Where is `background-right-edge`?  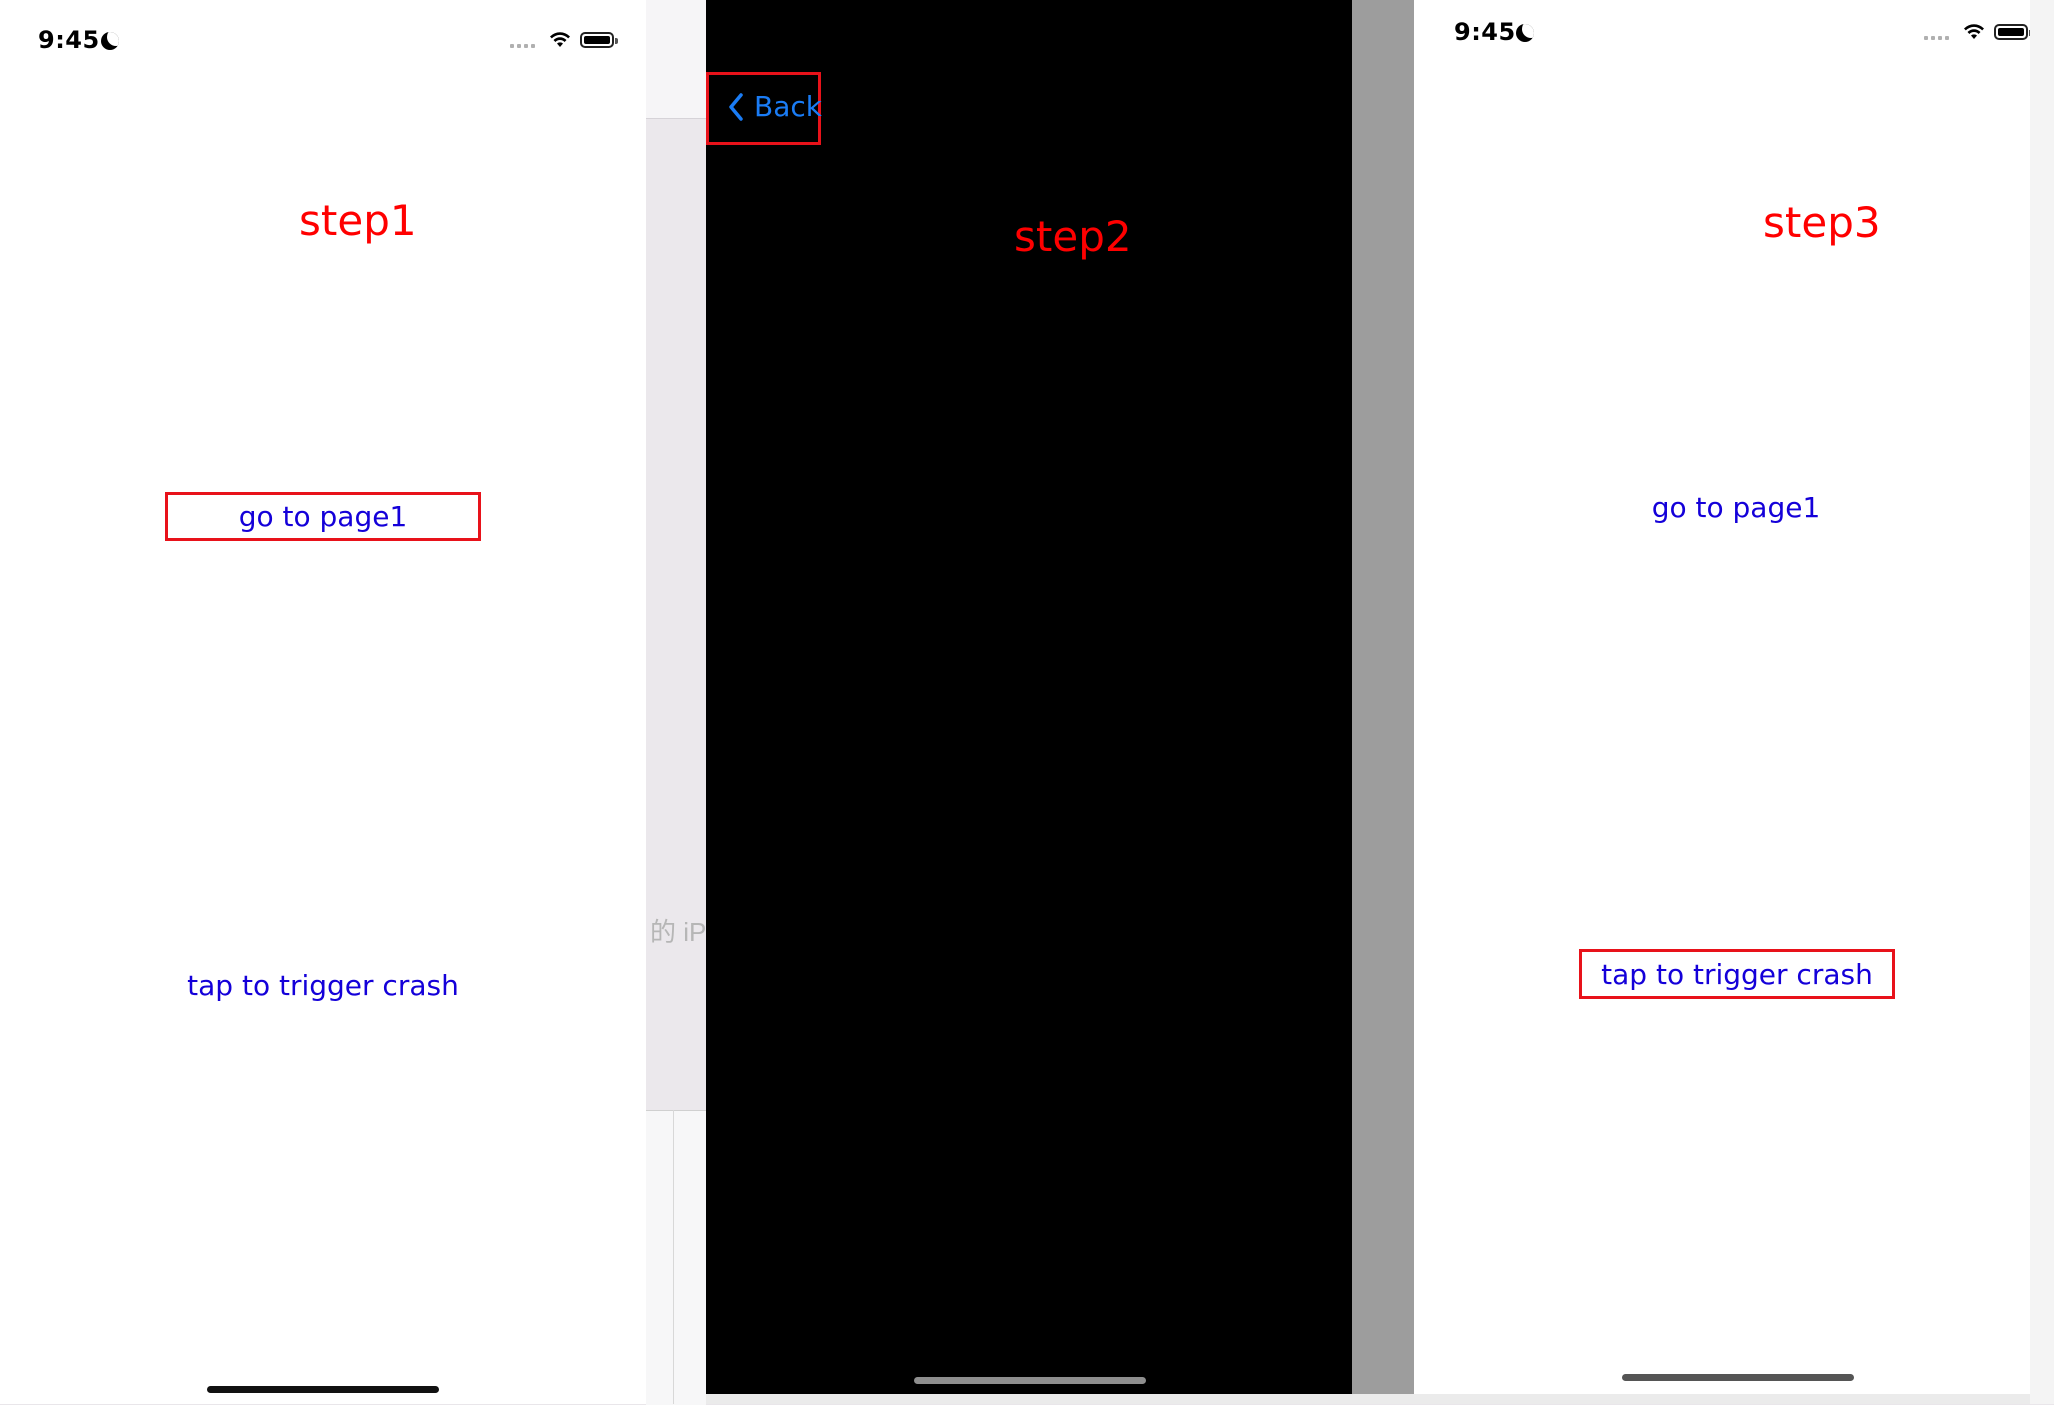 background-right-edge is located at coordinates (2042, 702).